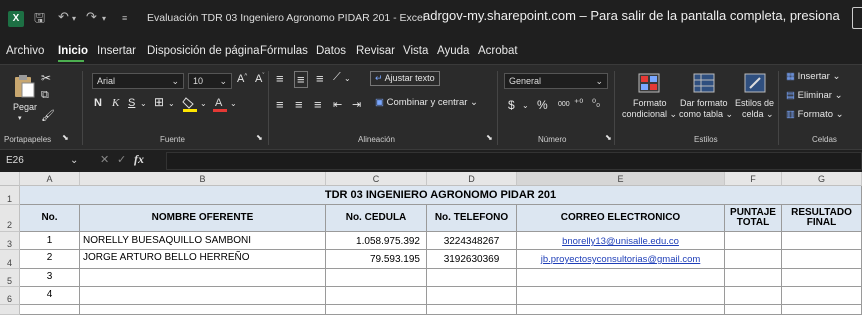  What do you see at coordinates (415, 51) in the screenshot?
I see `tab-vista: Vista` at bounding box center [415, 51].